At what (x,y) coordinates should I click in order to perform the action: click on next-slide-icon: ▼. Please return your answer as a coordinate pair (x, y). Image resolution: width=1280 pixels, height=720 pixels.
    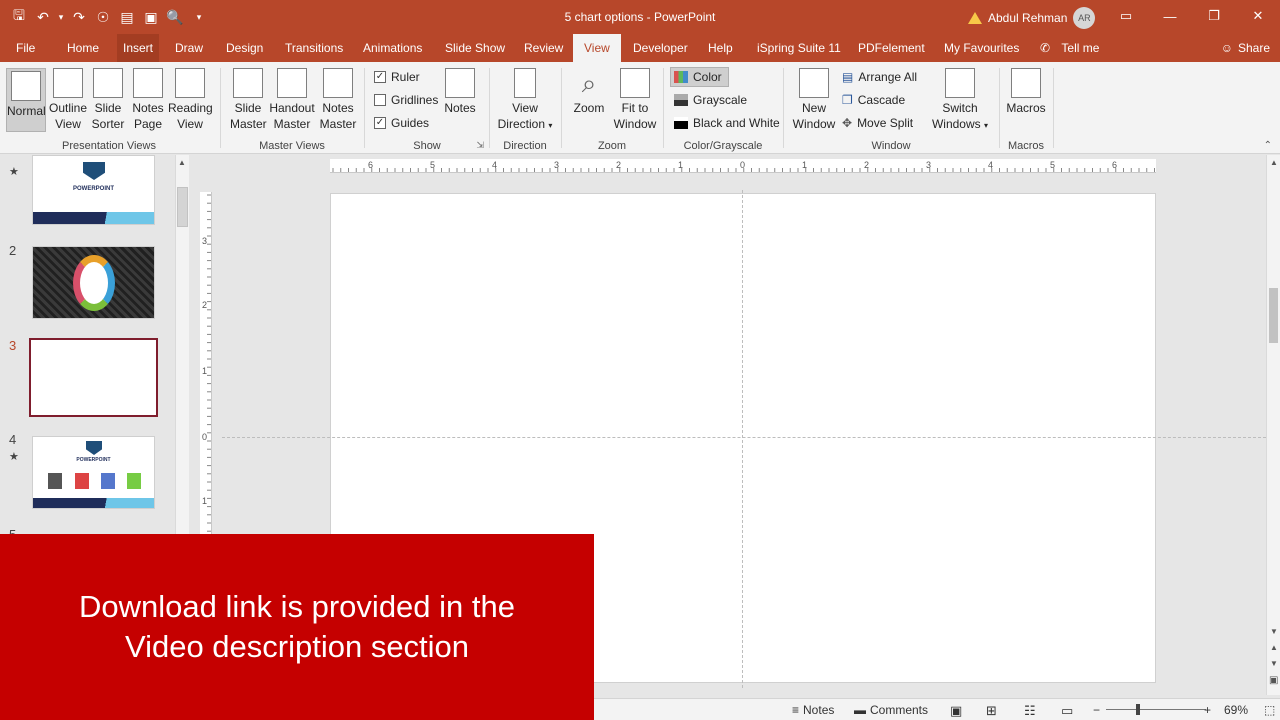
    Looking at the image, I should click on (1274, 663).